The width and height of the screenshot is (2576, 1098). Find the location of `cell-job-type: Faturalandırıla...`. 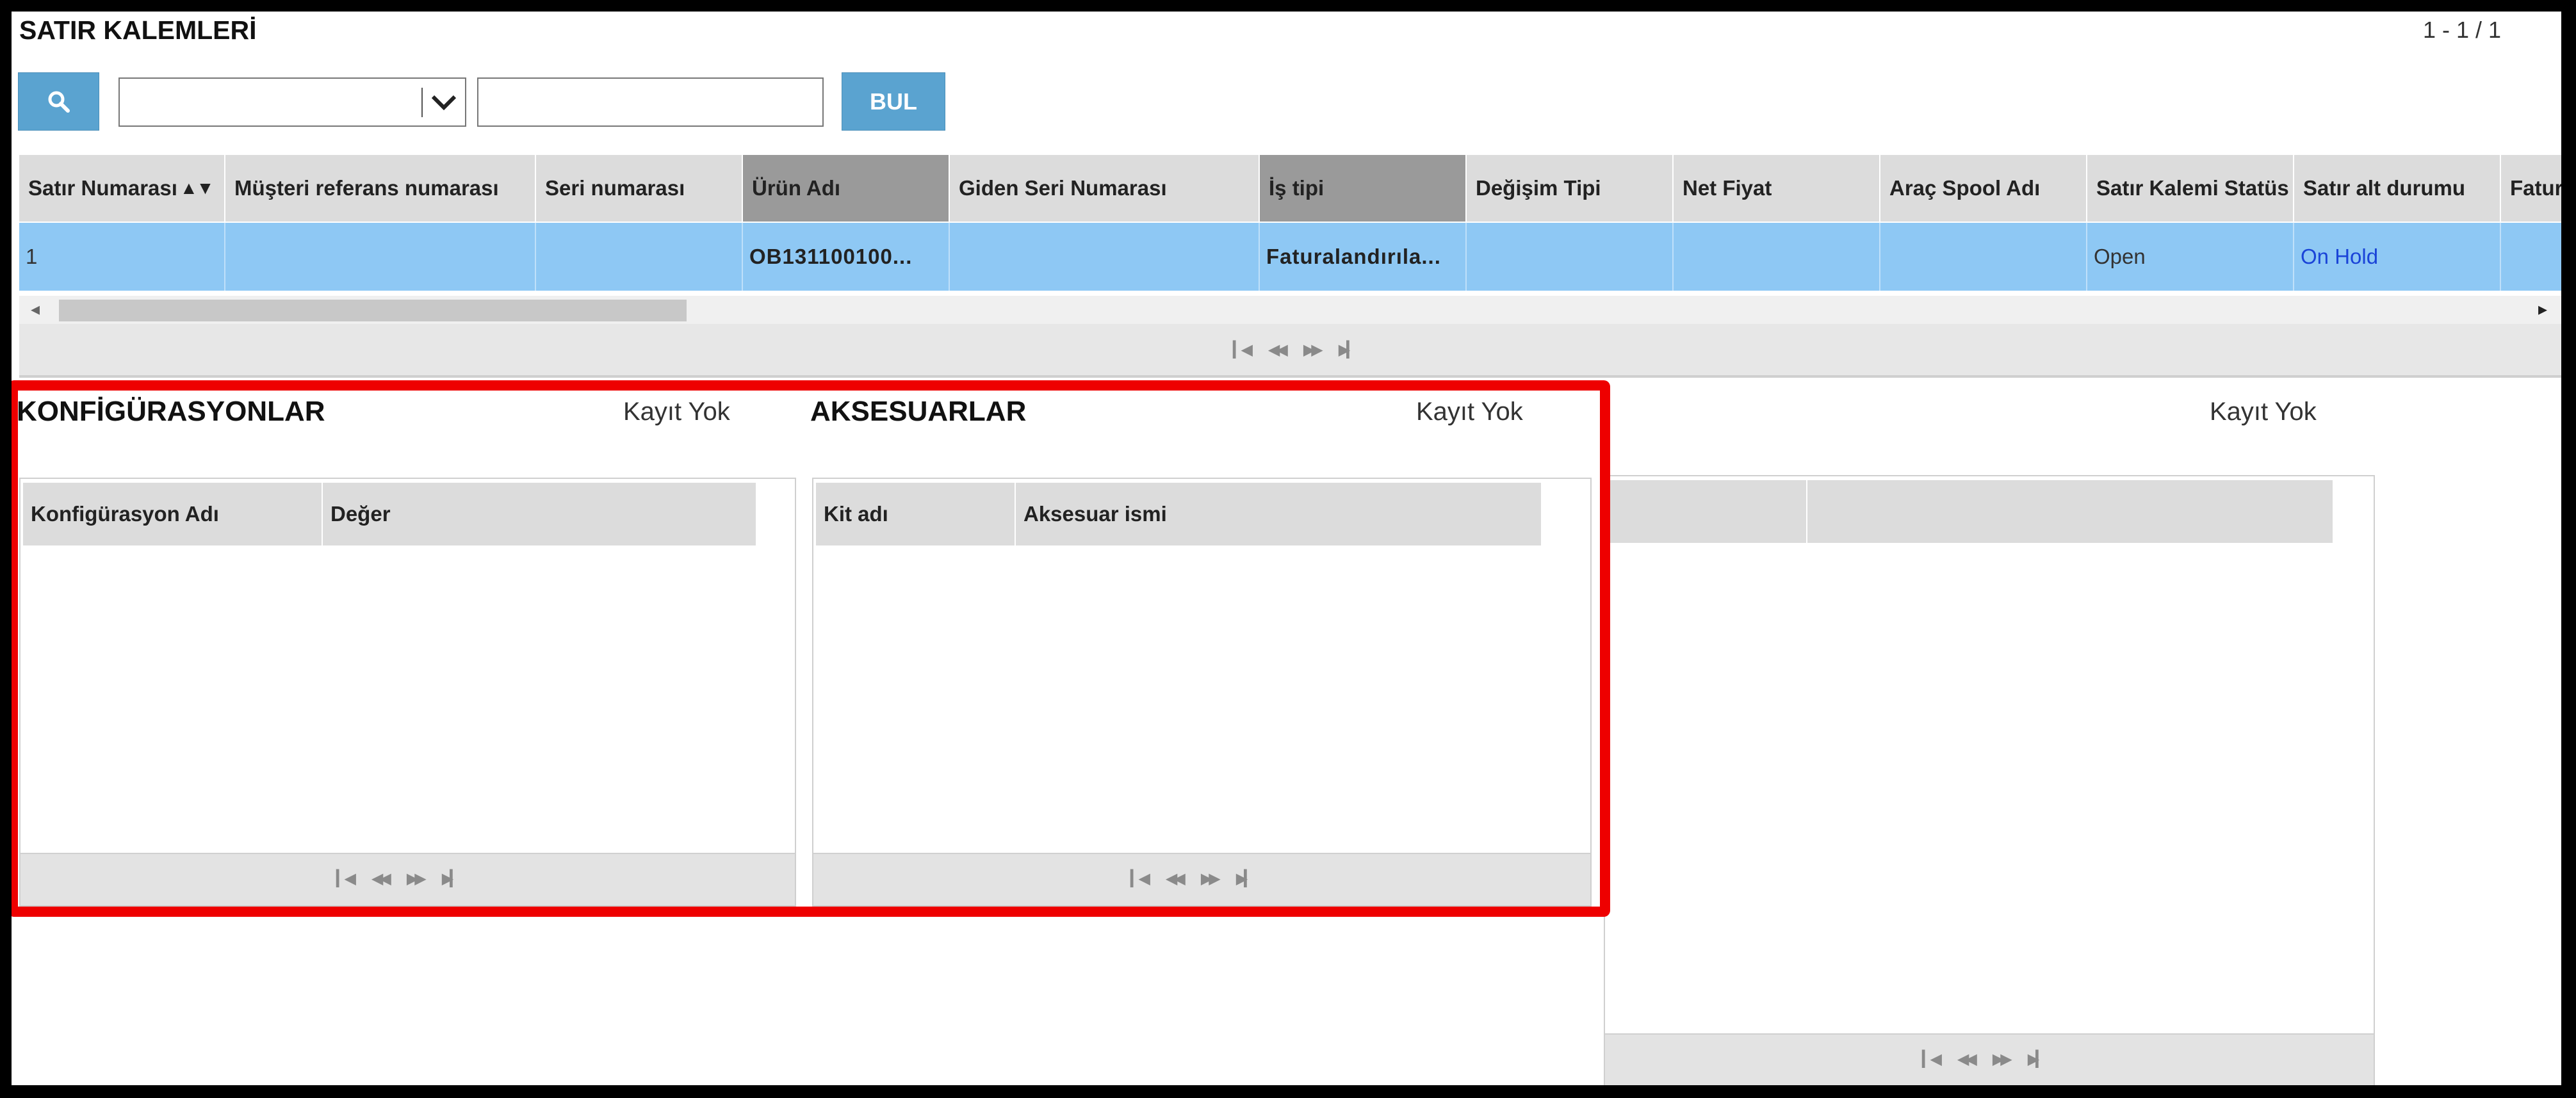

cell-job-type: Faturalandırıla... is located at coordinates (1363, 257).